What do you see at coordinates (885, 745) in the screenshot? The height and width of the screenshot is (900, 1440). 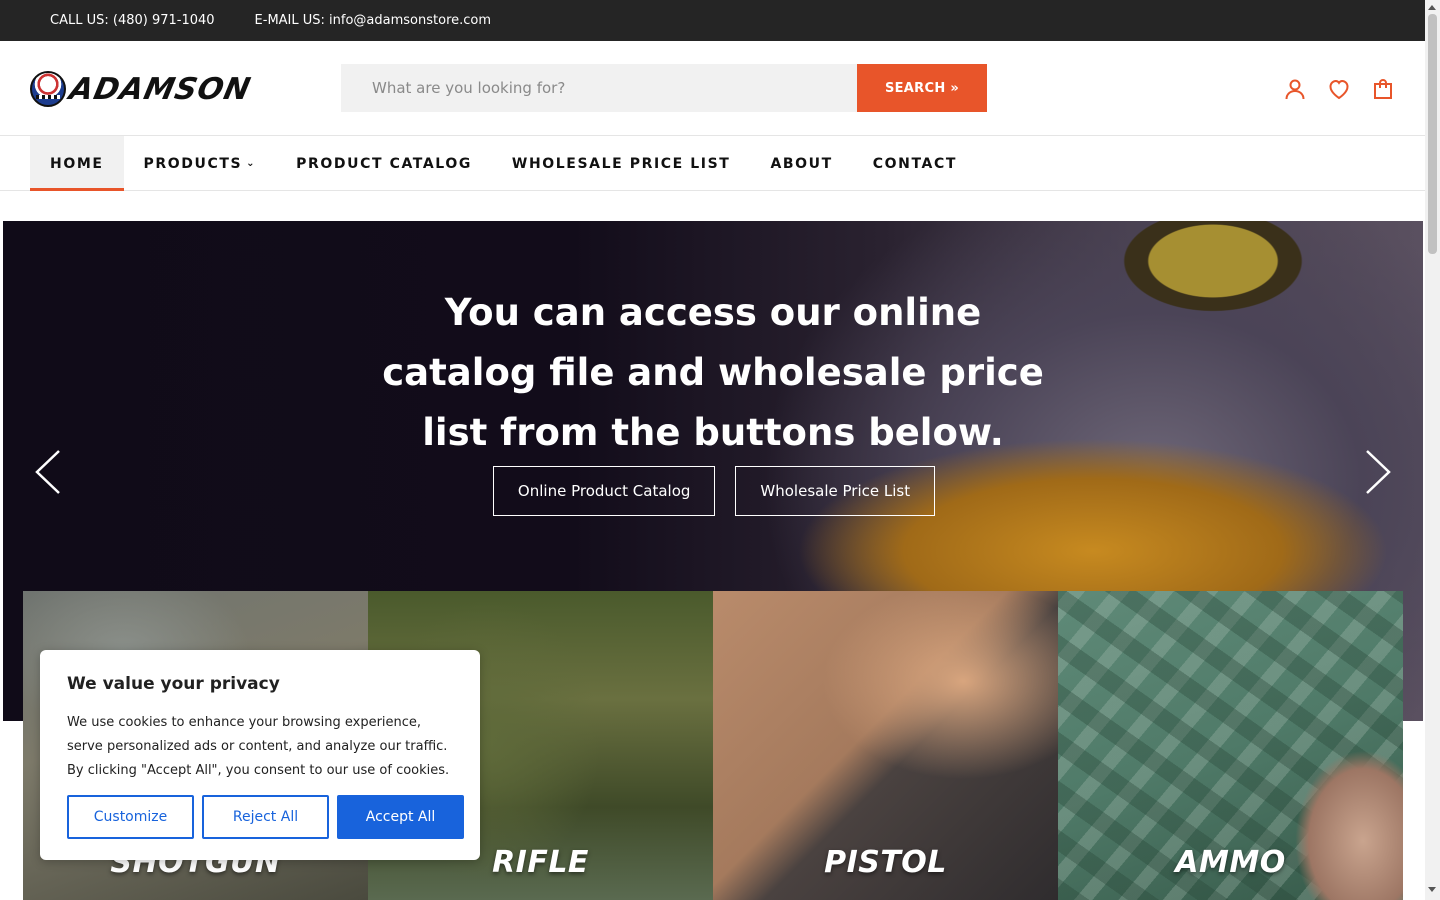 I see `category-tile-pistol: PISTOL` at bounding box center [885, 745].